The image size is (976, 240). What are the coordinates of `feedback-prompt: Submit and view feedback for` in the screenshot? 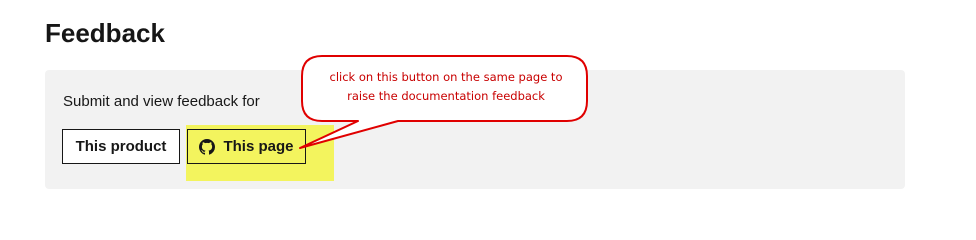 It's located at (161, 101).